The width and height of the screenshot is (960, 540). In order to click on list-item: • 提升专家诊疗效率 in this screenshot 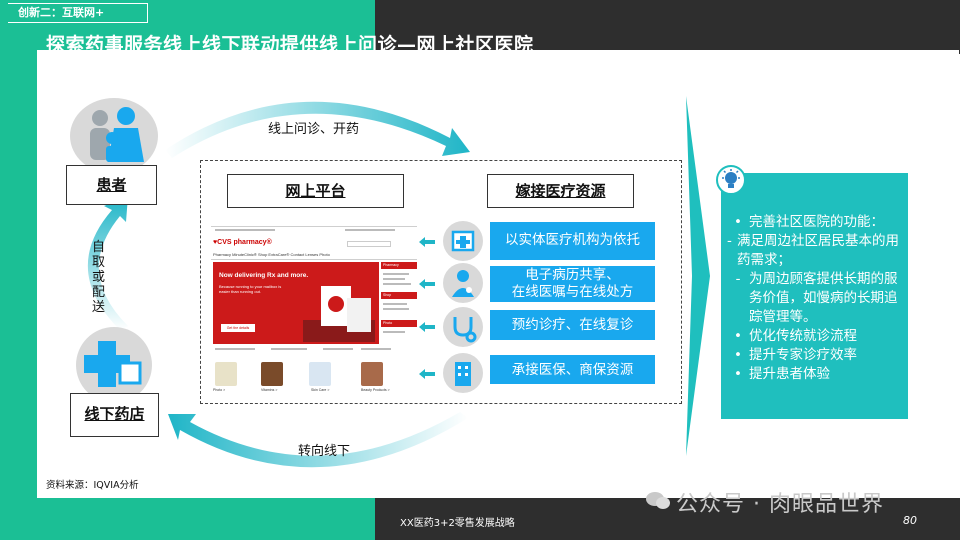, I will do `click(795, 355)`.